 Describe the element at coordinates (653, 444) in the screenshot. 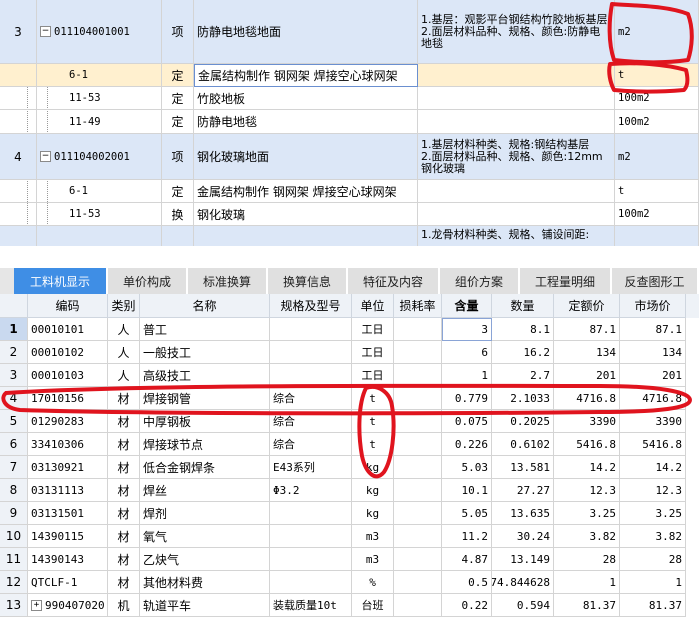

I see `resource-market-price: 5416.8` at that location.